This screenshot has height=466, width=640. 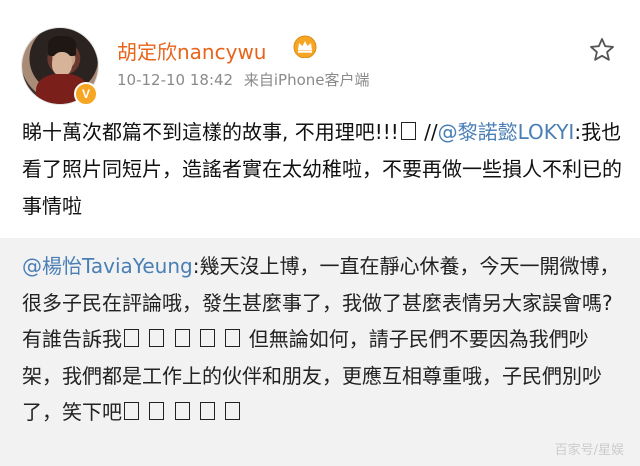 I want to click on post-source: 来自iPhone客户端, so click(x=307, y=80).